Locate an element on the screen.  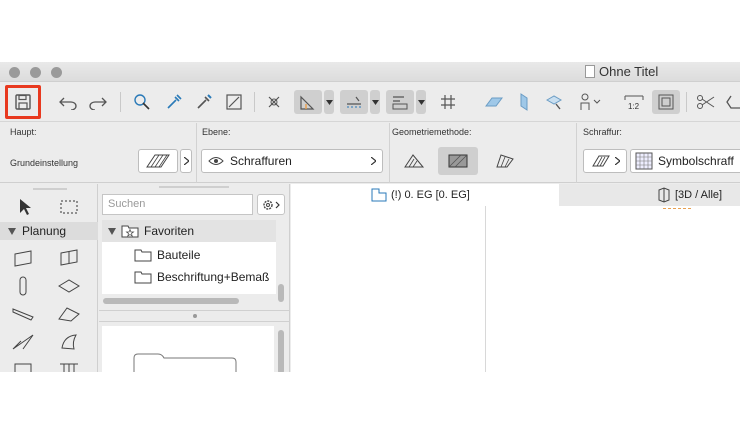
grid-snap-button is located at coordinates (448, 102).